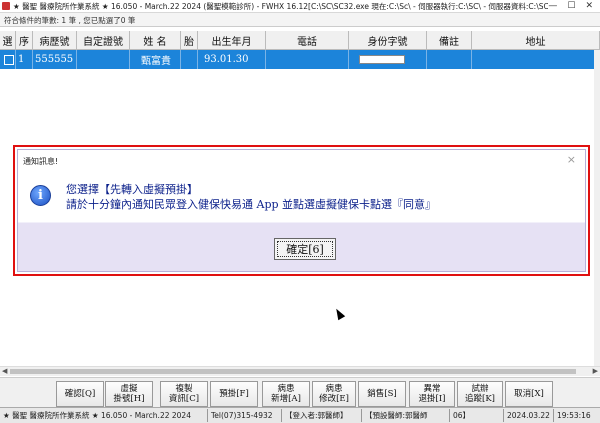 This screenshot has height=423, width=600. Describe the element at coordinates (245, 415) in the screenshot. I see `status-tel: Tel(07)315-4932` at that location.